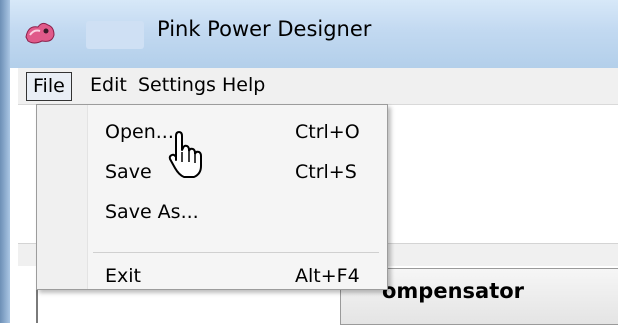 The width and height of the screenshot is (618, 325). Describe the element at coordinates (326, 172) in the screenshot. I see `menu-item-shortcut: Ctrl+S` at that location.